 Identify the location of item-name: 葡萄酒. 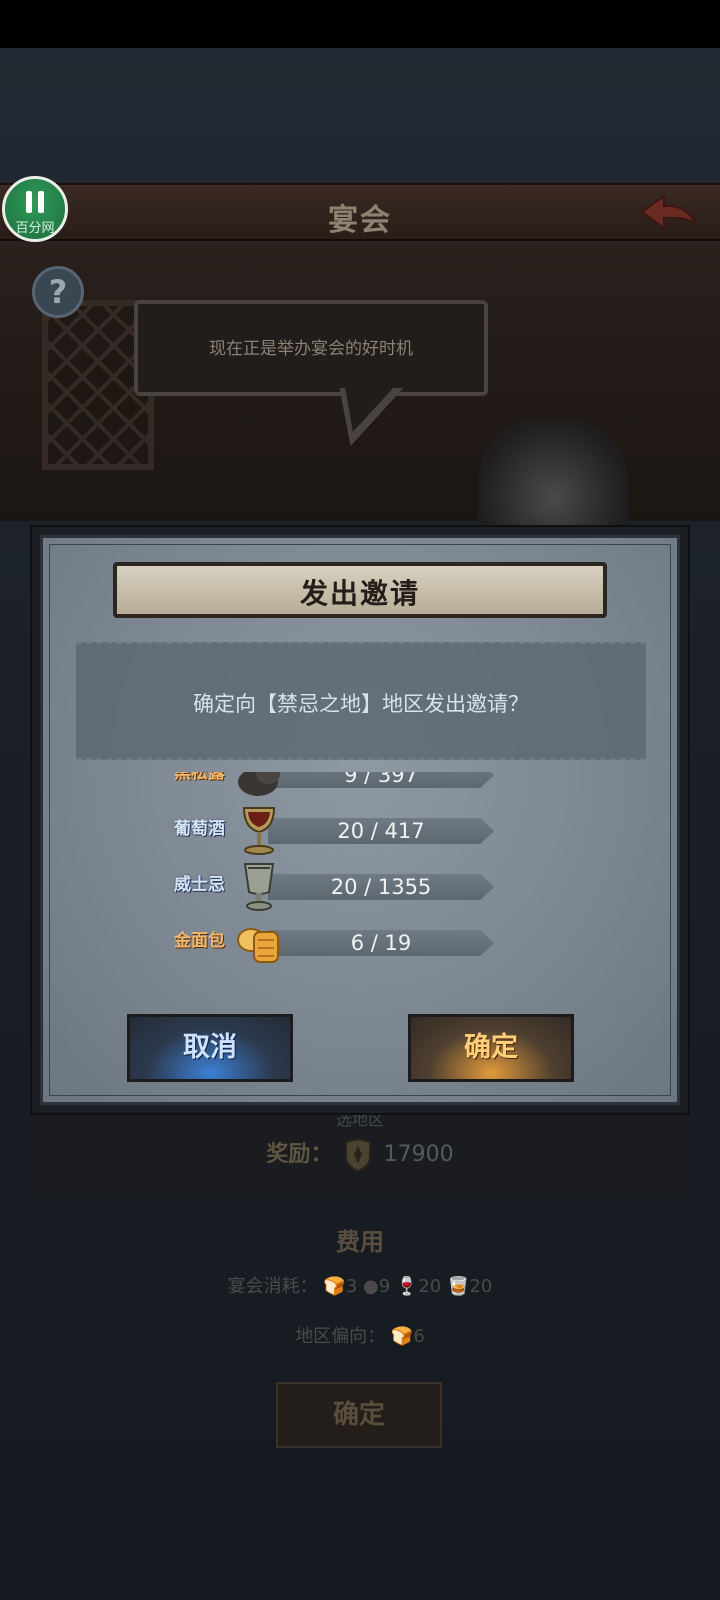
(199, 829).